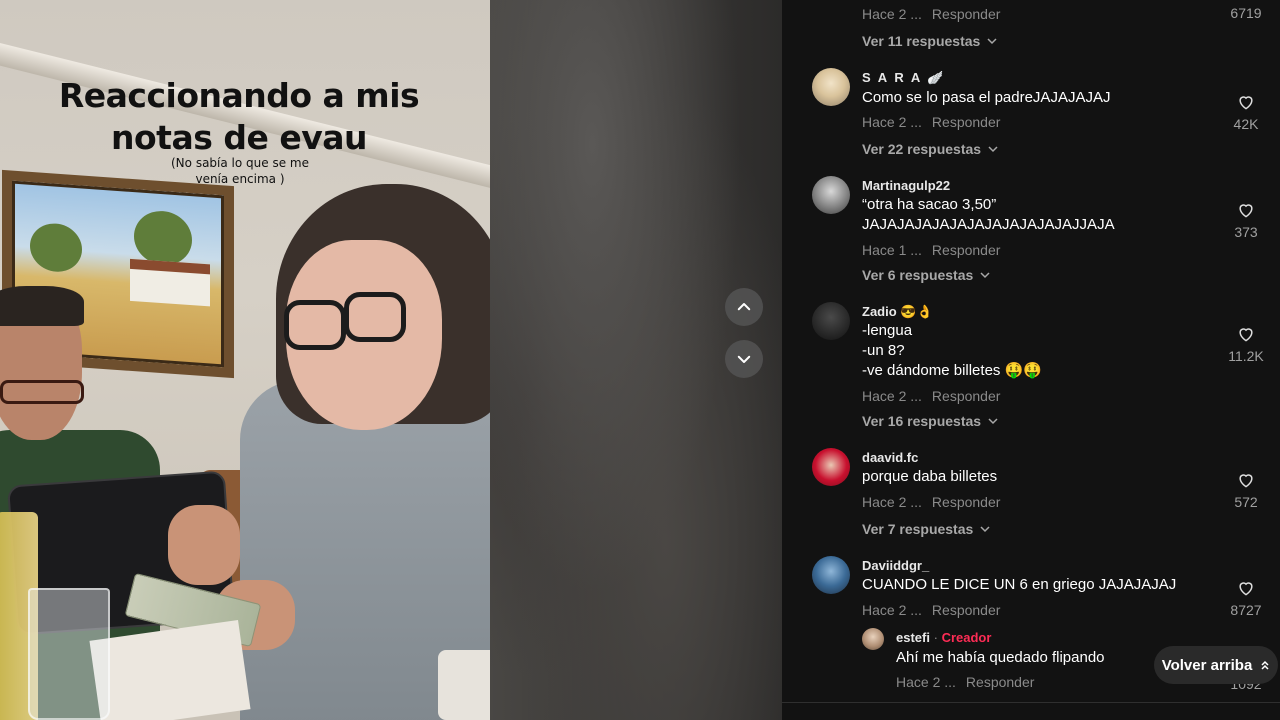 This screenshot has height=720, width=1280. What do you see at coordinates (1246, 124) in the screenshot?
I see `like-count: 42K` at bounding box center [1246, 124].